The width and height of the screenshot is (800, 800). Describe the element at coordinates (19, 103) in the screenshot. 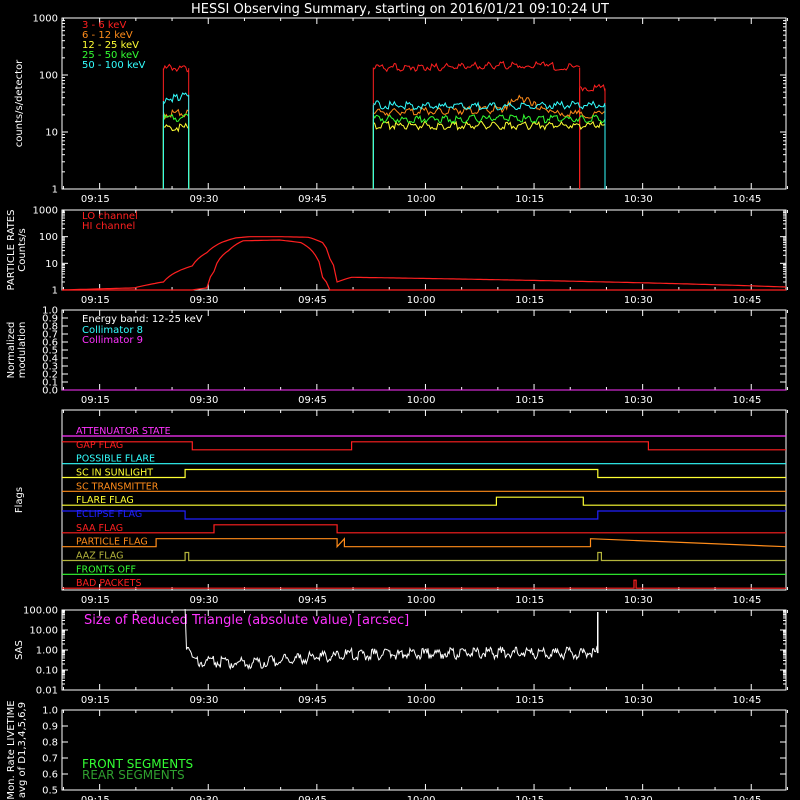

I see `y-axis-label: counts/s/detector` at that location.